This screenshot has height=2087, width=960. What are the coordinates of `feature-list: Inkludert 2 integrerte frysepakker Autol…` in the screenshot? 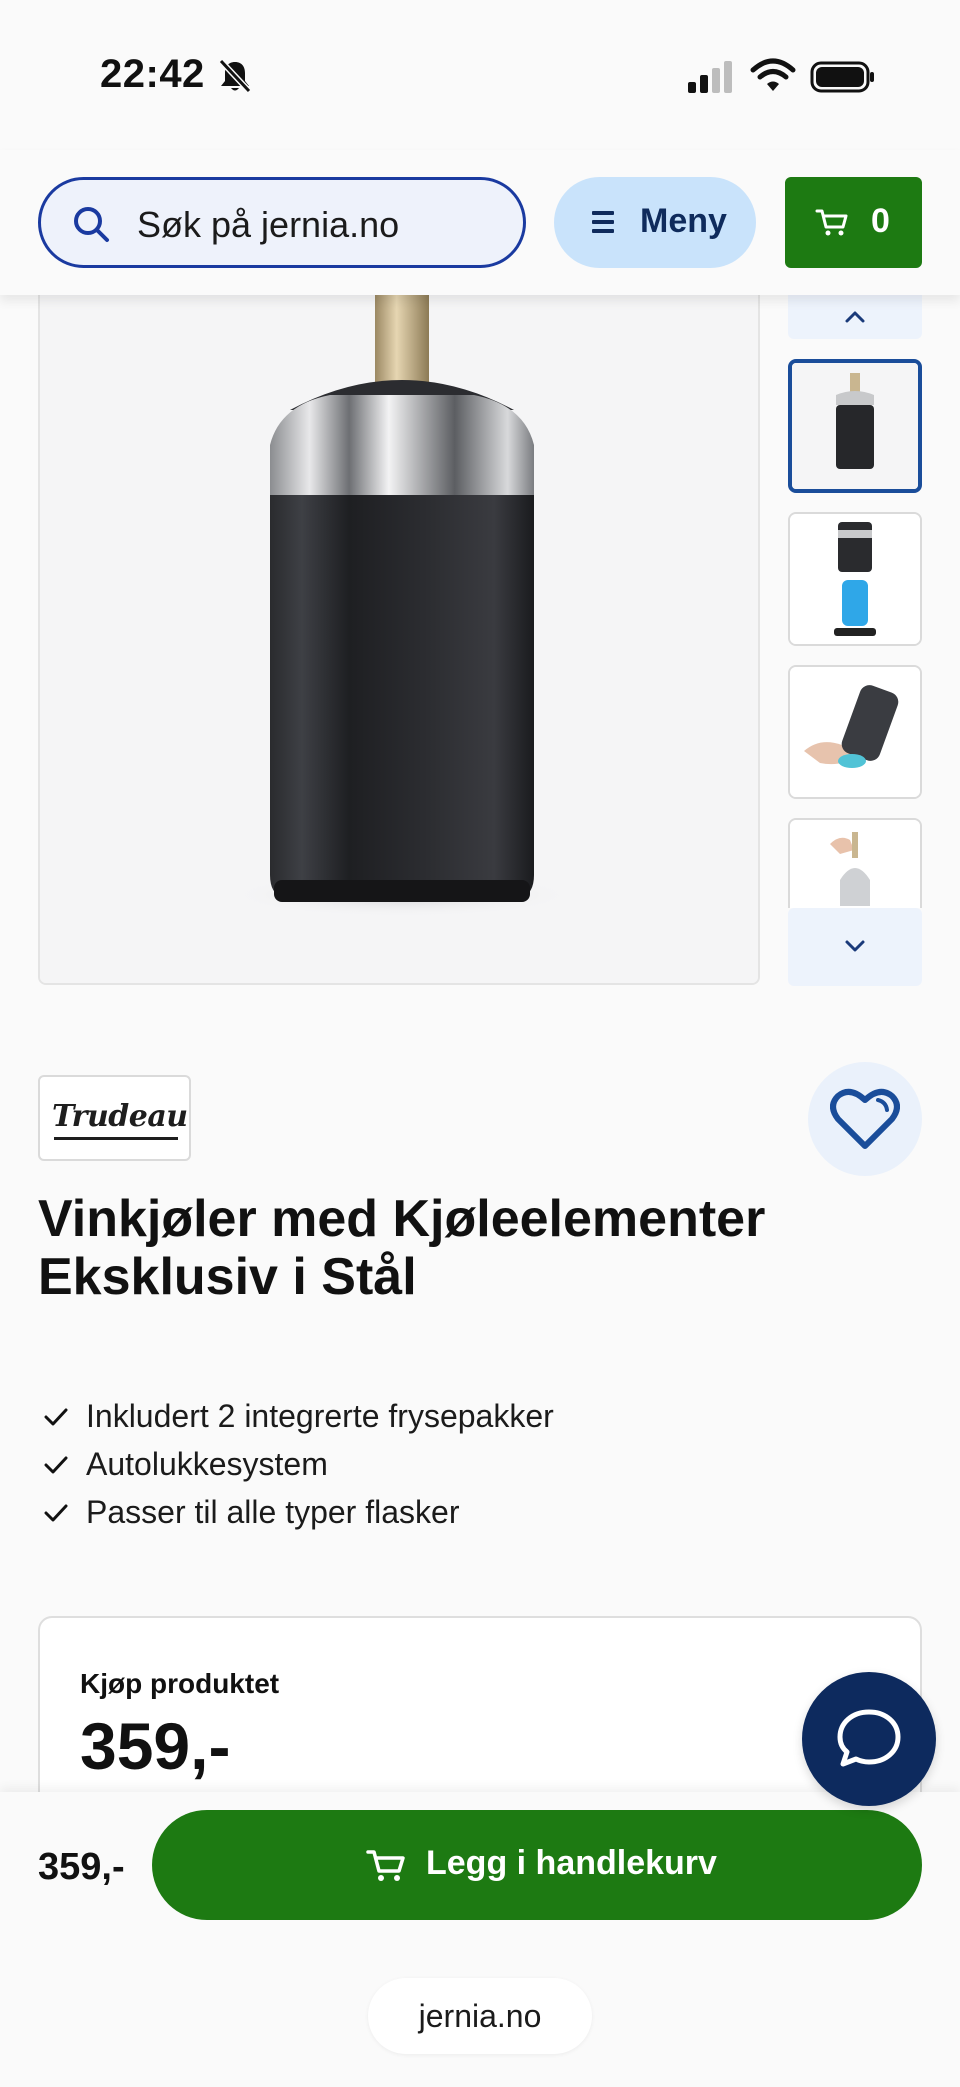 It's located at (478, 1464).